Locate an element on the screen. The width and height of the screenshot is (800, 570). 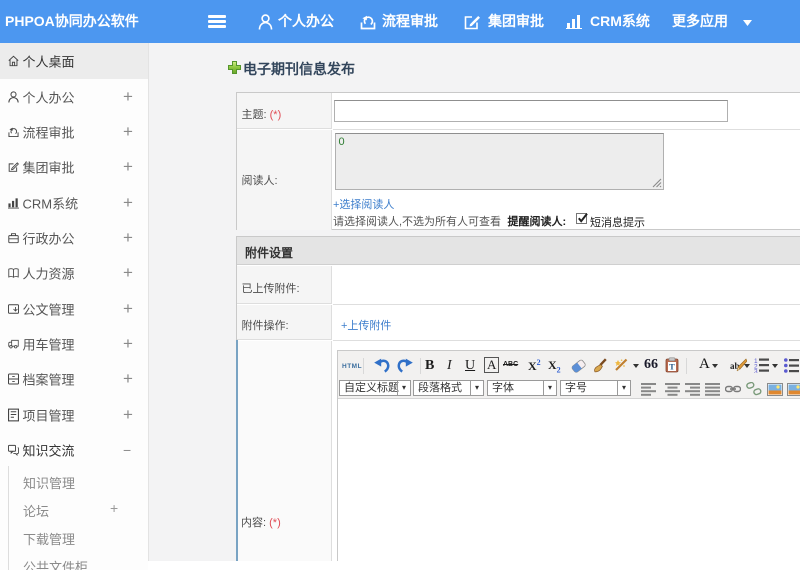
svg-text: 3 is located at coordinates (756, 371).